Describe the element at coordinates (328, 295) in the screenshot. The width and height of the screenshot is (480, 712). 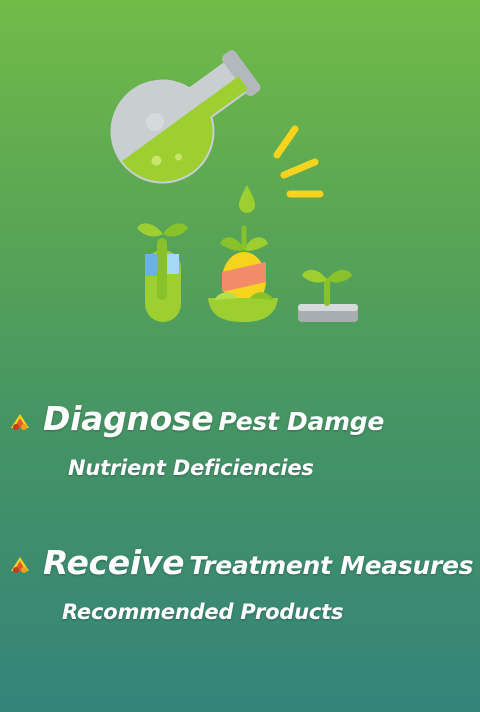
I see `seedling-tray-icon` at that location.